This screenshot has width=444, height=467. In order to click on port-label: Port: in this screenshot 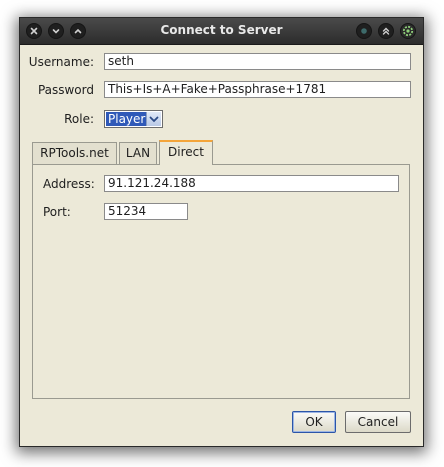, I will do `click(57, 212)`.